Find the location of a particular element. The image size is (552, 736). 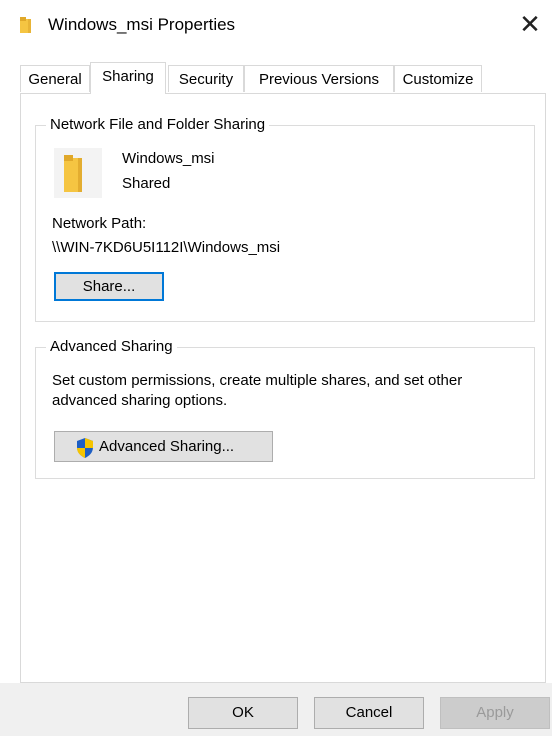

tab-previous-versions: Previous Versions is located at coordinates (319, 78).